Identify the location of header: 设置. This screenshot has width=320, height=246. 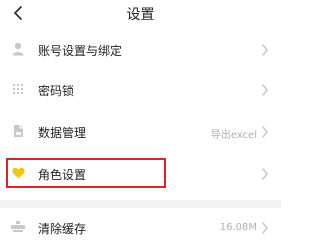
(140, 15).